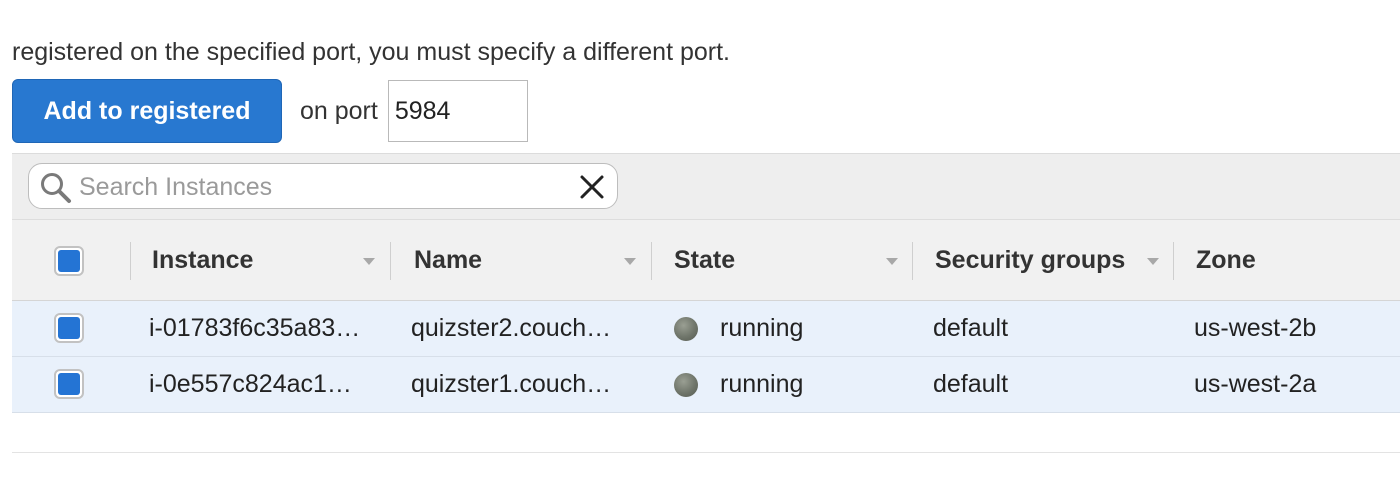  Describe the element at coordinates (1226, 260) in the screenshot. I see `column-header-zone: Zone` at that location.